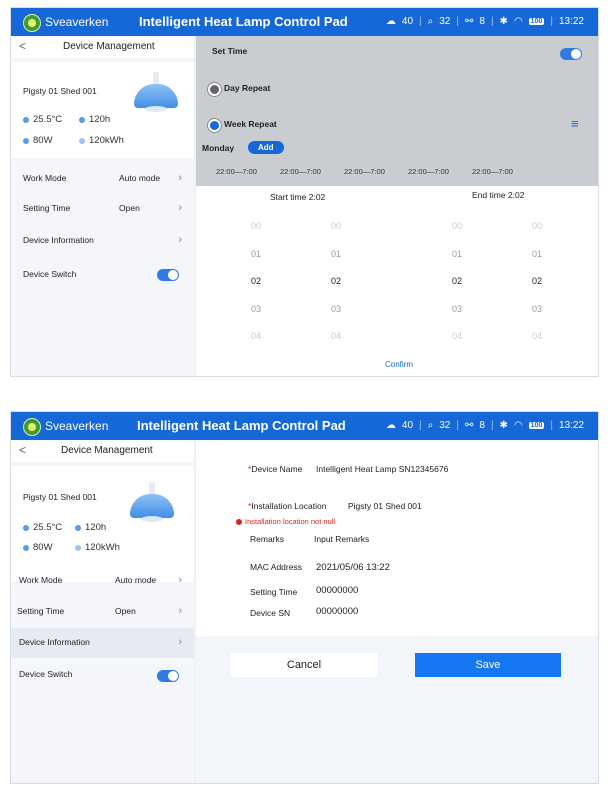  I want to click on installation-location-field: Pigsty 01 Shed 001, so click(385, 506).